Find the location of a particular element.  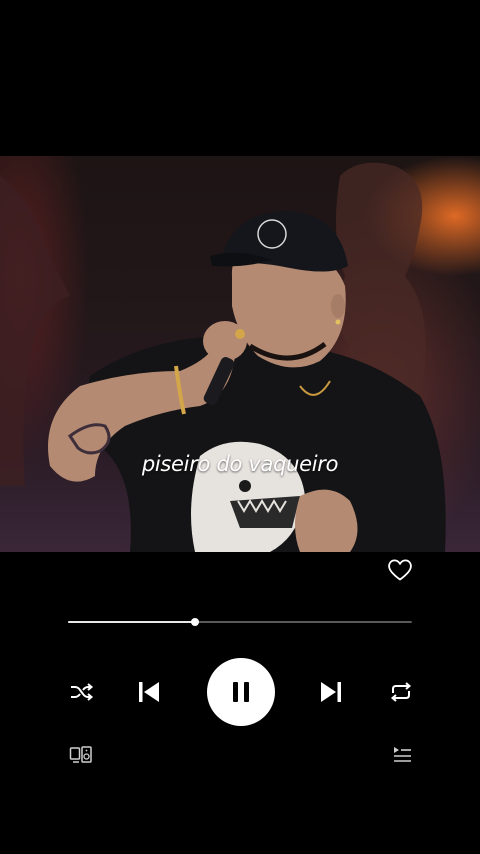

pause-icon is located at coordinates (241, 692).